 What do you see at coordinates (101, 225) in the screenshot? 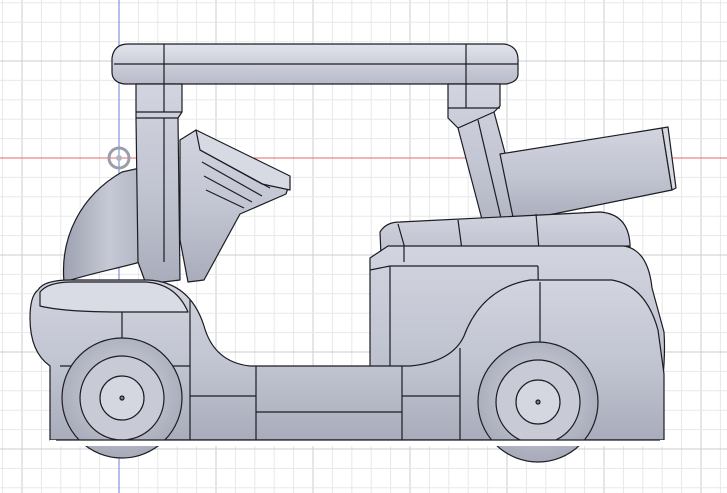
I see `rear-fender` at bounding box center [101, 225].